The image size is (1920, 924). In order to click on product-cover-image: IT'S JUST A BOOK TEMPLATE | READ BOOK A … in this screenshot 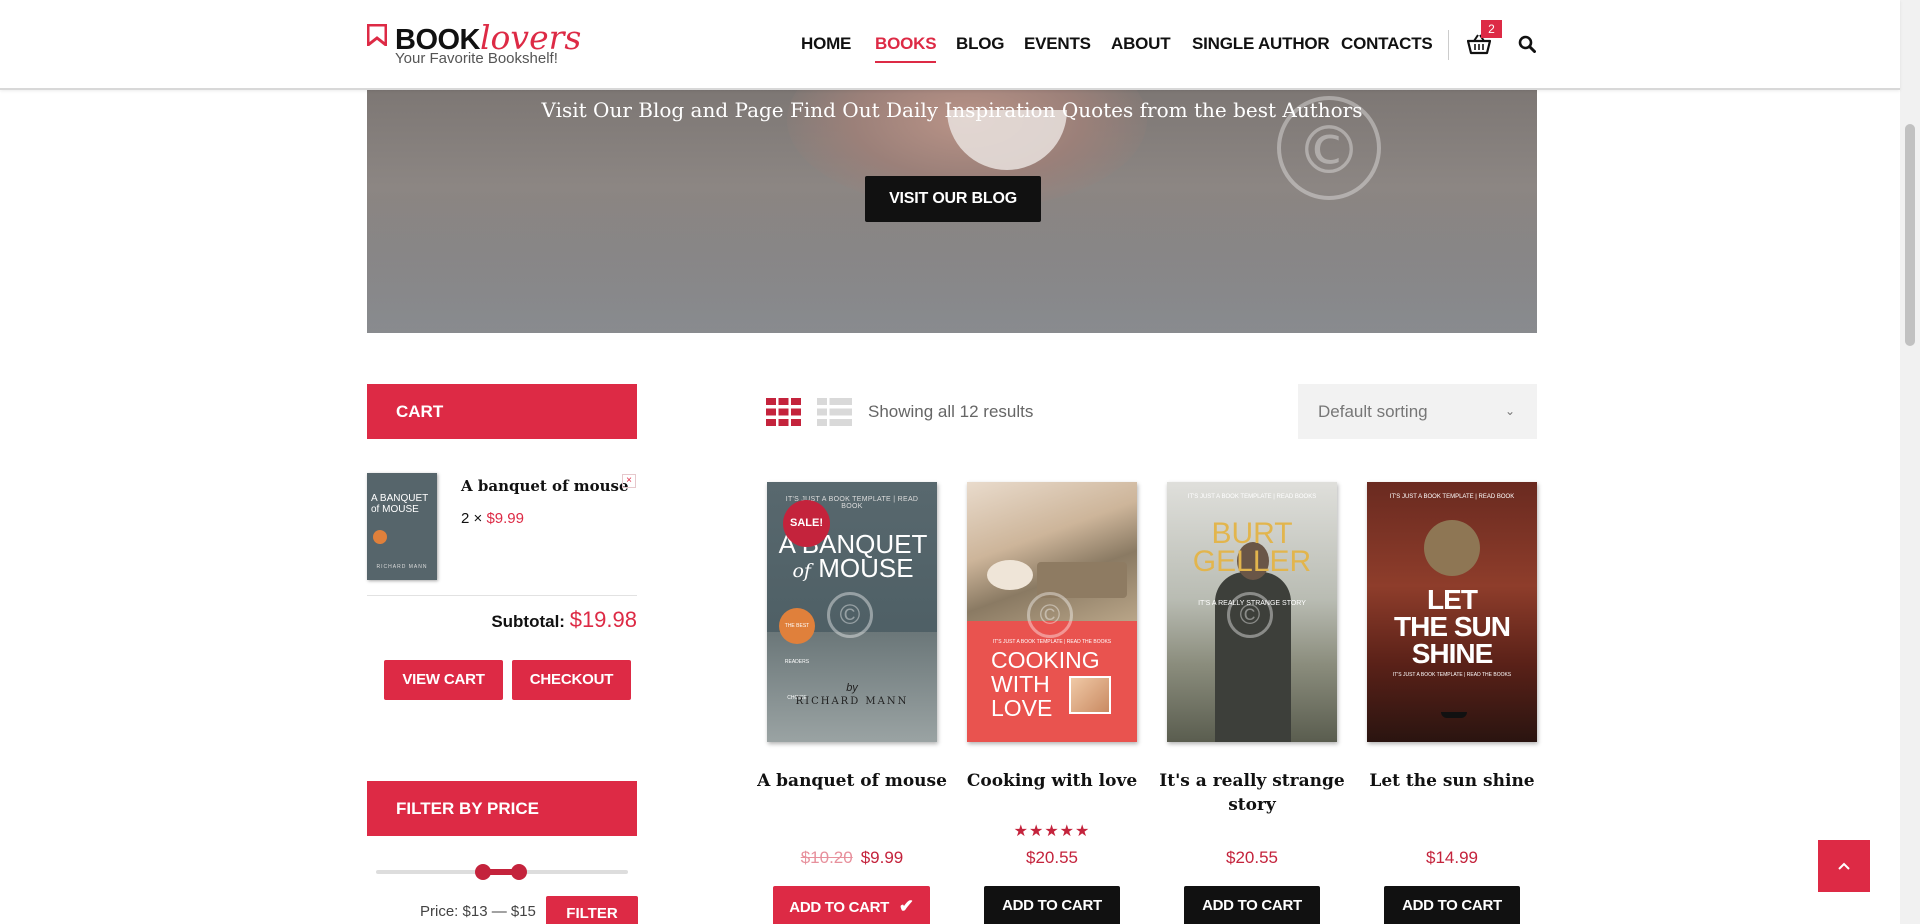, I will do `click(852, 612)`.